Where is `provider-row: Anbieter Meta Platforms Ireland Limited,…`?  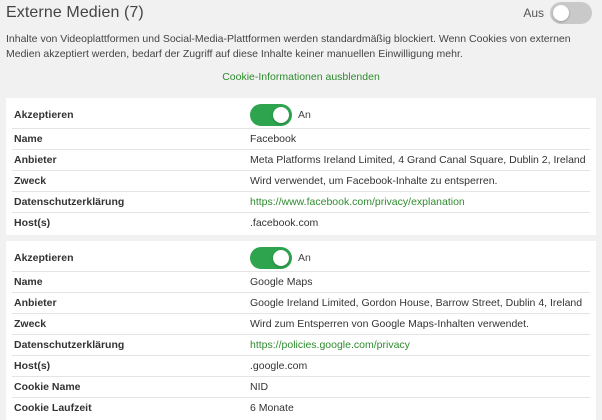
provider-row: Anbieter Meta Platforms Ireland Limited,… is located at coordinates (301, 160).